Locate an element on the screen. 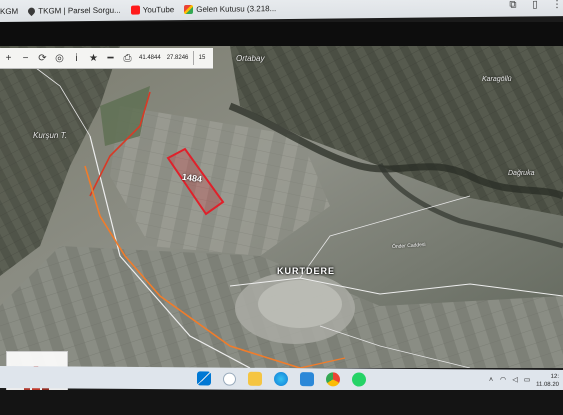 The height and width of the screenshot is (415, 563). edge-icon is located at coordinates (281, 379).